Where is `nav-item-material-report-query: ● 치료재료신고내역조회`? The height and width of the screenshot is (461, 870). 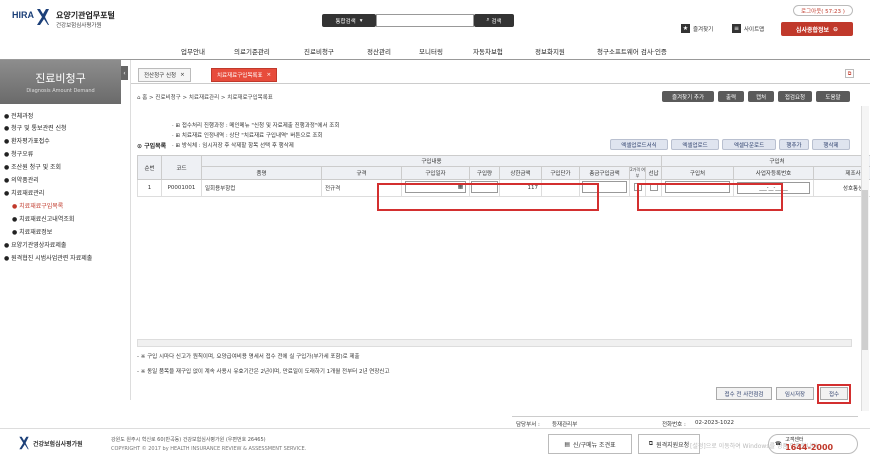
nav-item-material-report-query: ● 치료재료신고내역조회 is located at coordinates (43, 218).